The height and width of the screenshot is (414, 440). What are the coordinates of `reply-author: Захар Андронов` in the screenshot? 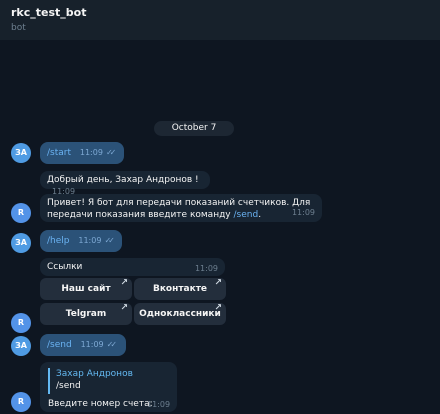 It's located at (94, 374).